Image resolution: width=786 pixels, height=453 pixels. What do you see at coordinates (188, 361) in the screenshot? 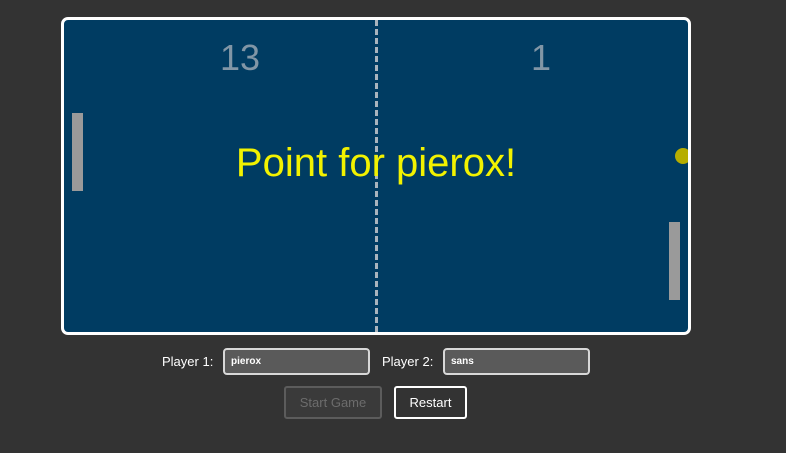
I see `player-1-label: Player 1:` at bounding box center [188, 361].